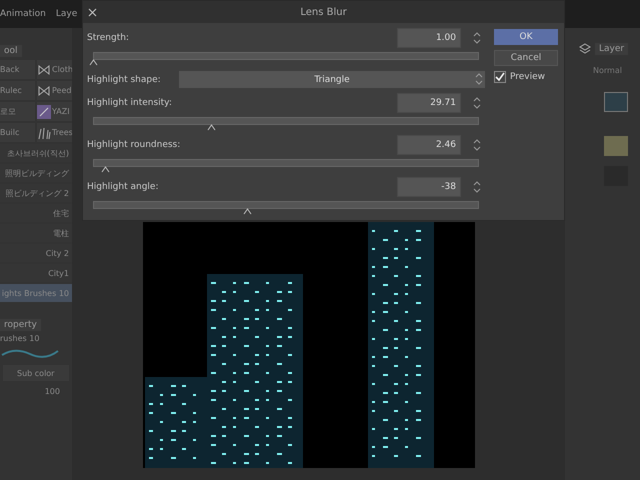  Describe the element at coordinates (44, 111) in the screenshot. I see `pen-icon` at that location.